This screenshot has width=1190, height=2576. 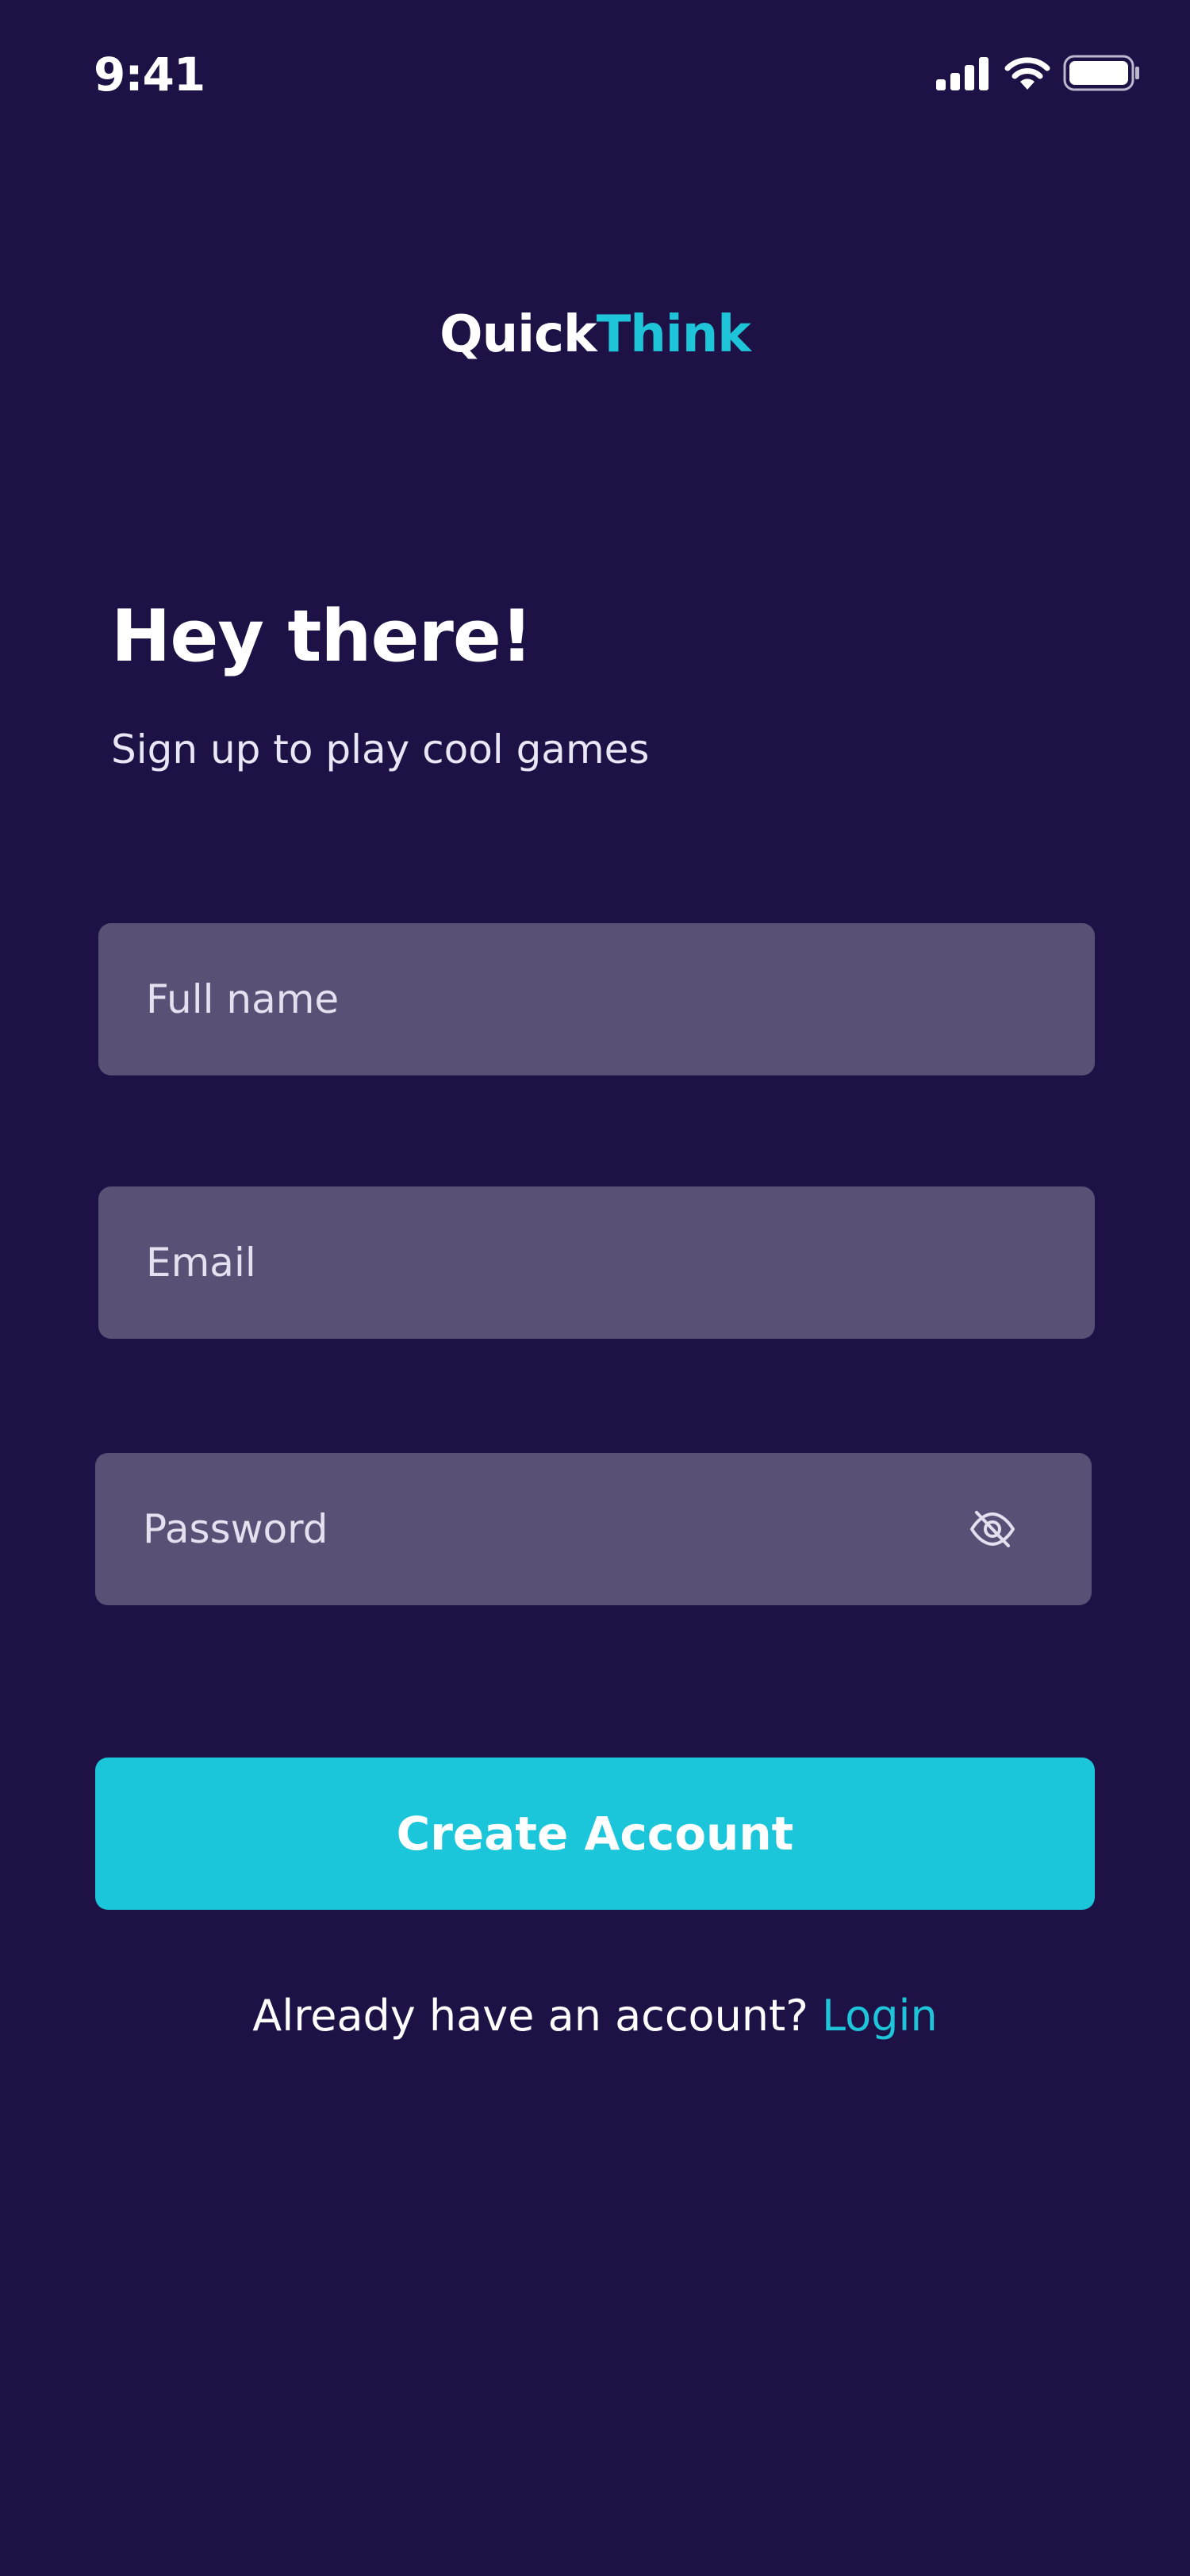 I want to click on eye-off-icon, so click(x=992, y=1529).